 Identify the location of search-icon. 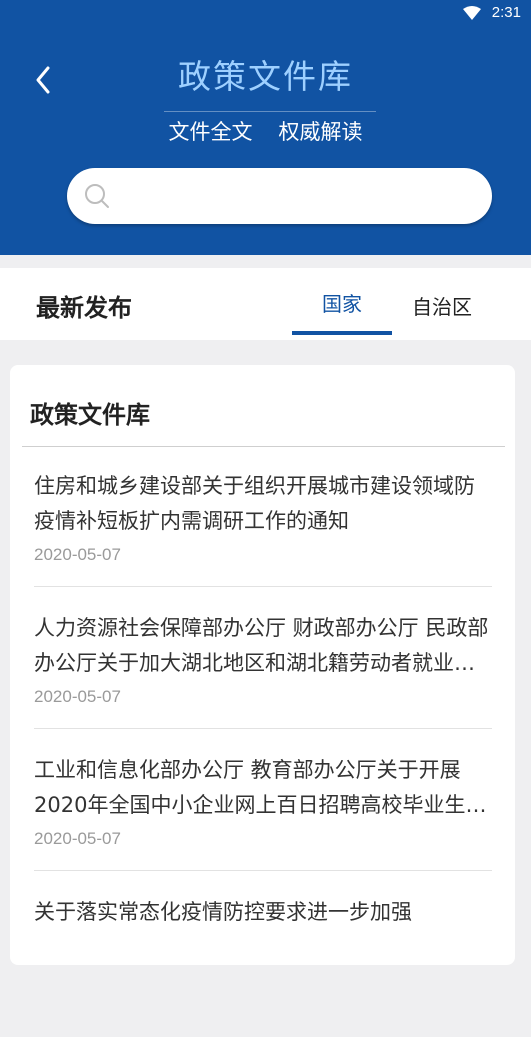
(97, 196).